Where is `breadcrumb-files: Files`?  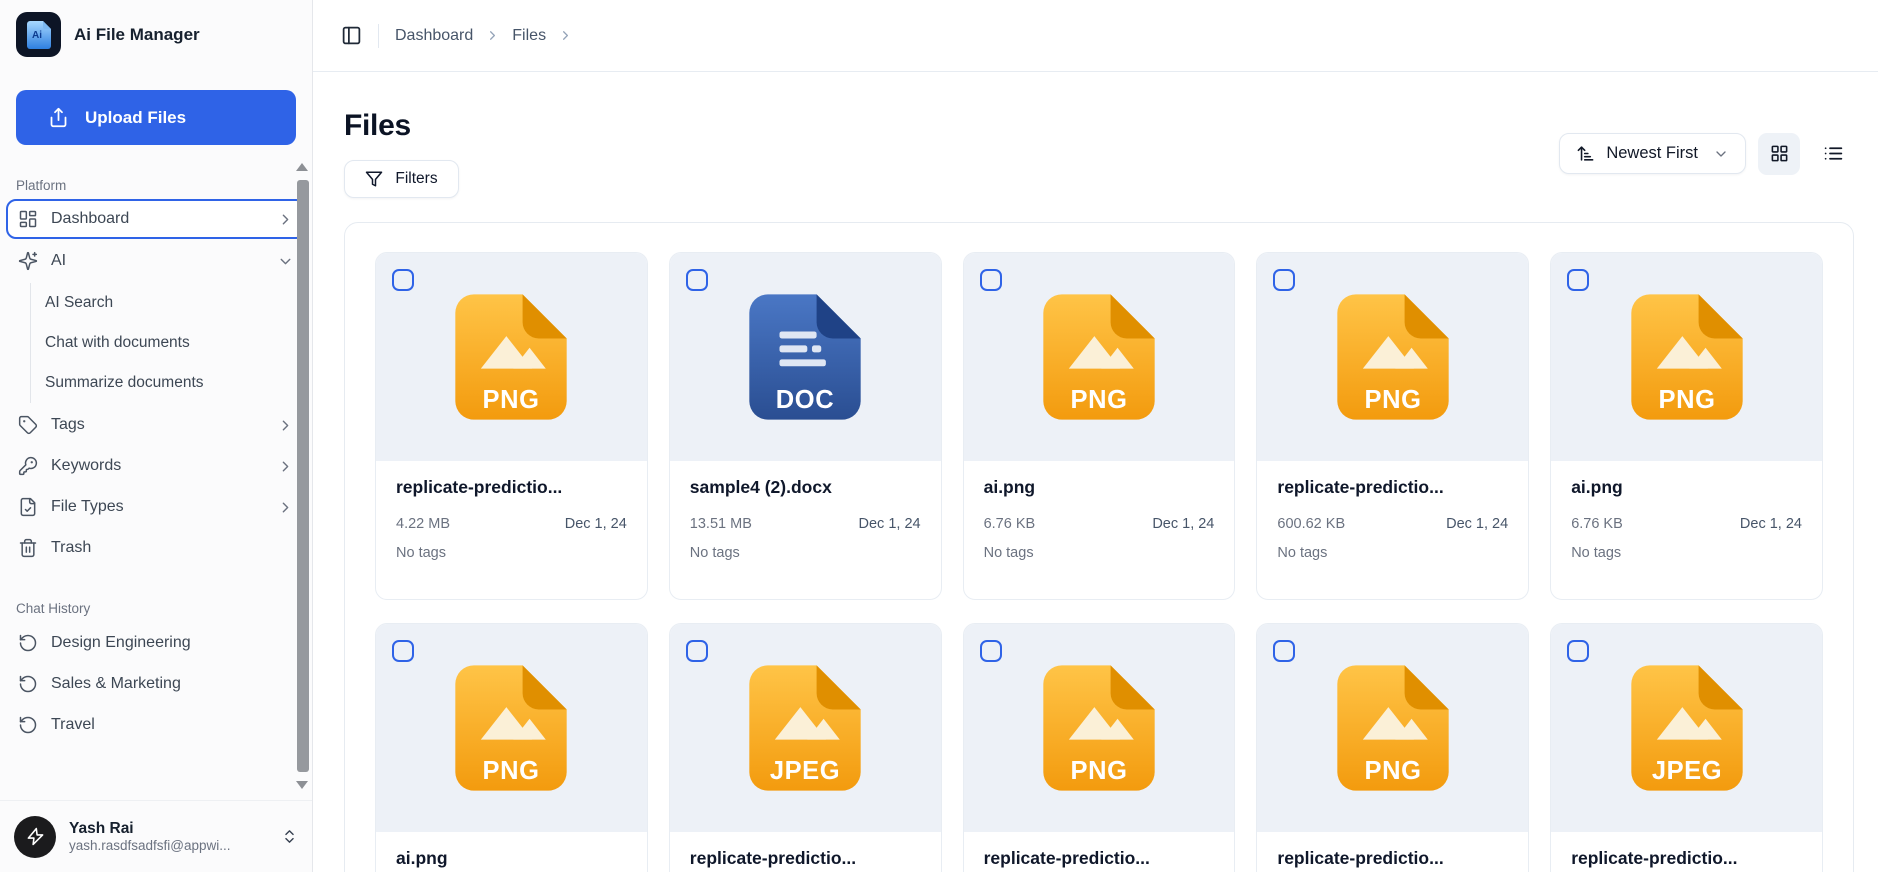 breadcrumb-files: Files is located at coordinates (529, 36).